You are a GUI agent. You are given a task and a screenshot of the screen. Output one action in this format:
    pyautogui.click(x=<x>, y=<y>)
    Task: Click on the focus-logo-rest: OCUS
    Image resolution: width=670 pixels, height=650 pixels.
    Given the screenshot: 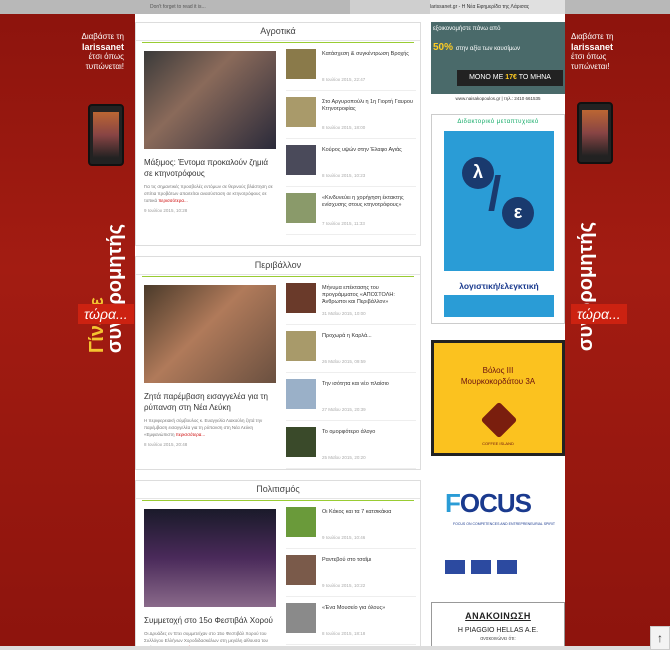 What is the action you would take?
    pyautogui.click(x=495, y=503)
    